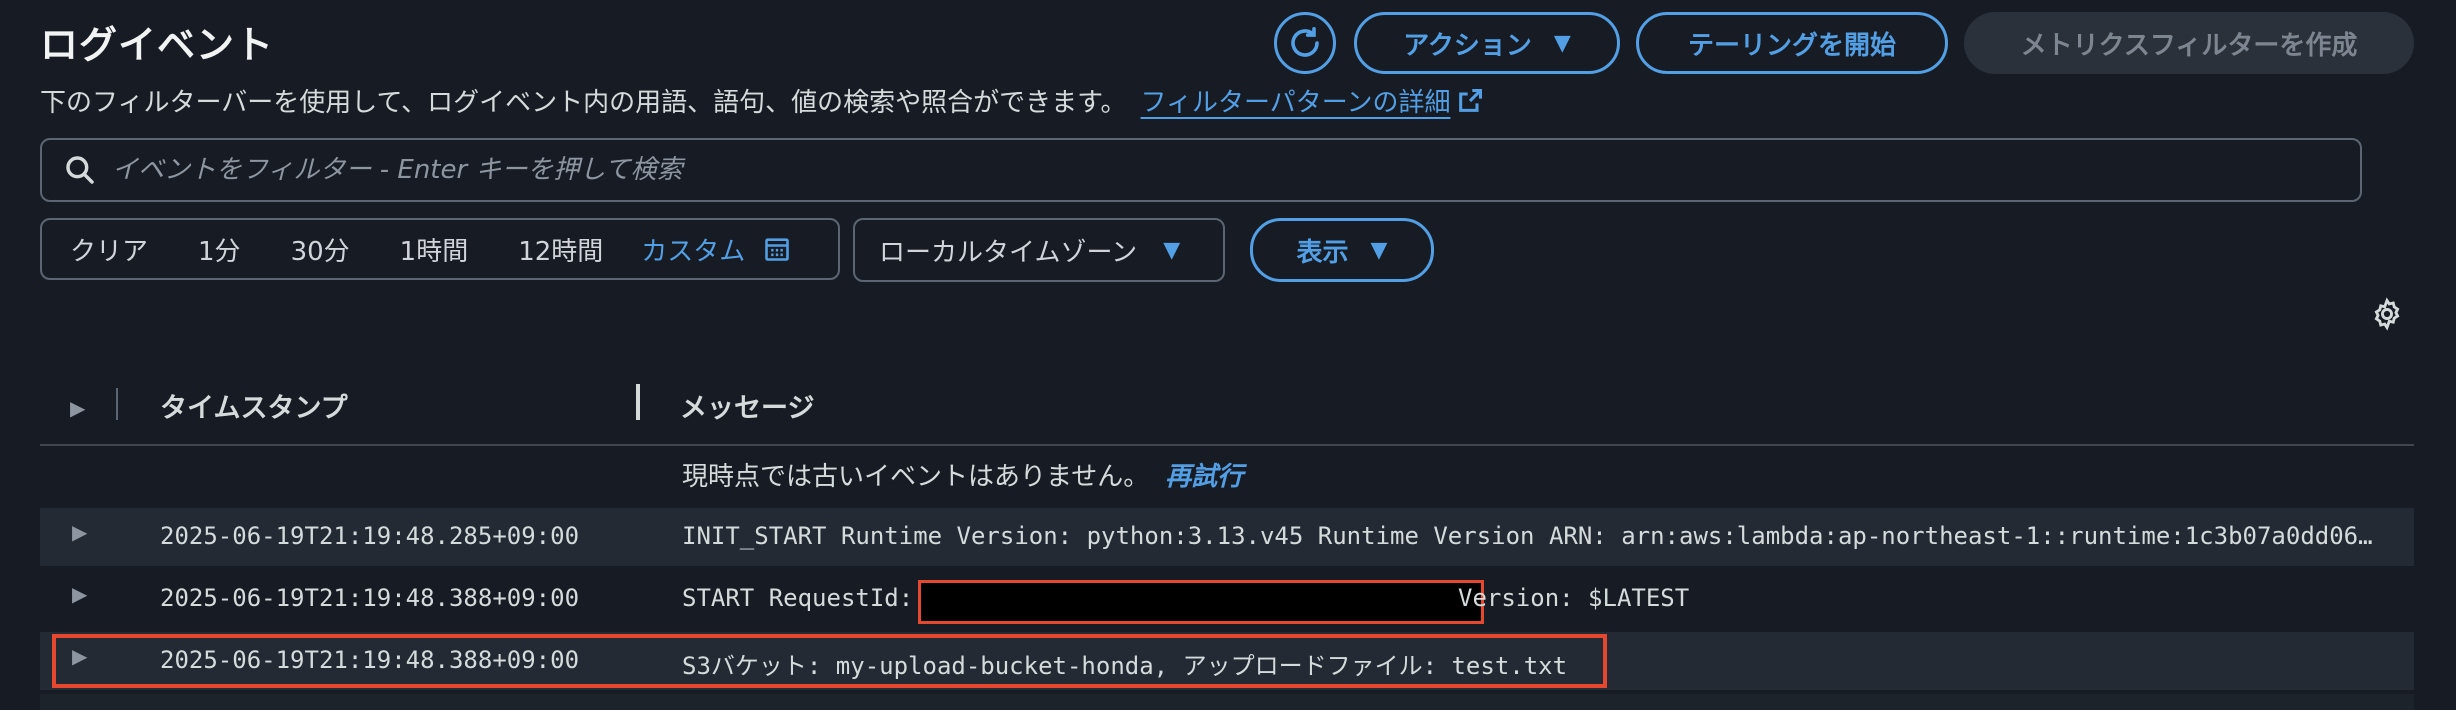 The height and width of the screenshot is (710, 2456). What do you see at coordinates (777, 249) in the screenshot?
I see `calendar-icon` at bounding box center [777, 249].